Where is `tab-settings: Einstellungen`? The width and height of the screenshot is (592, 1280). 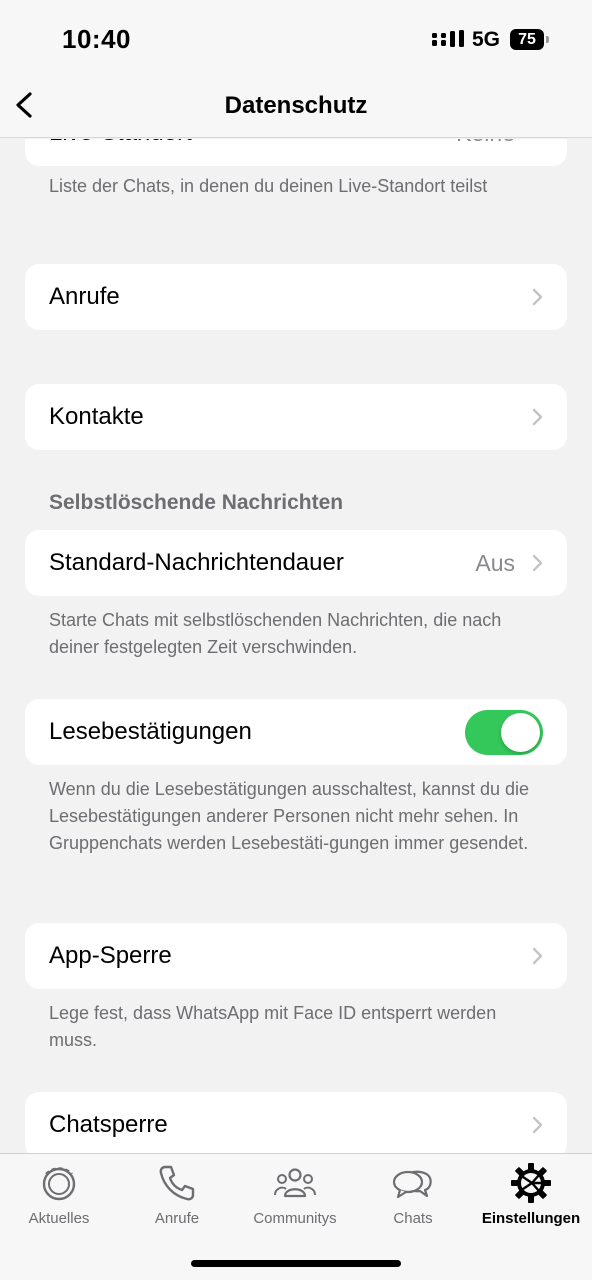 tab-settings: Einstellungen is located at coordinates (531, 1202).